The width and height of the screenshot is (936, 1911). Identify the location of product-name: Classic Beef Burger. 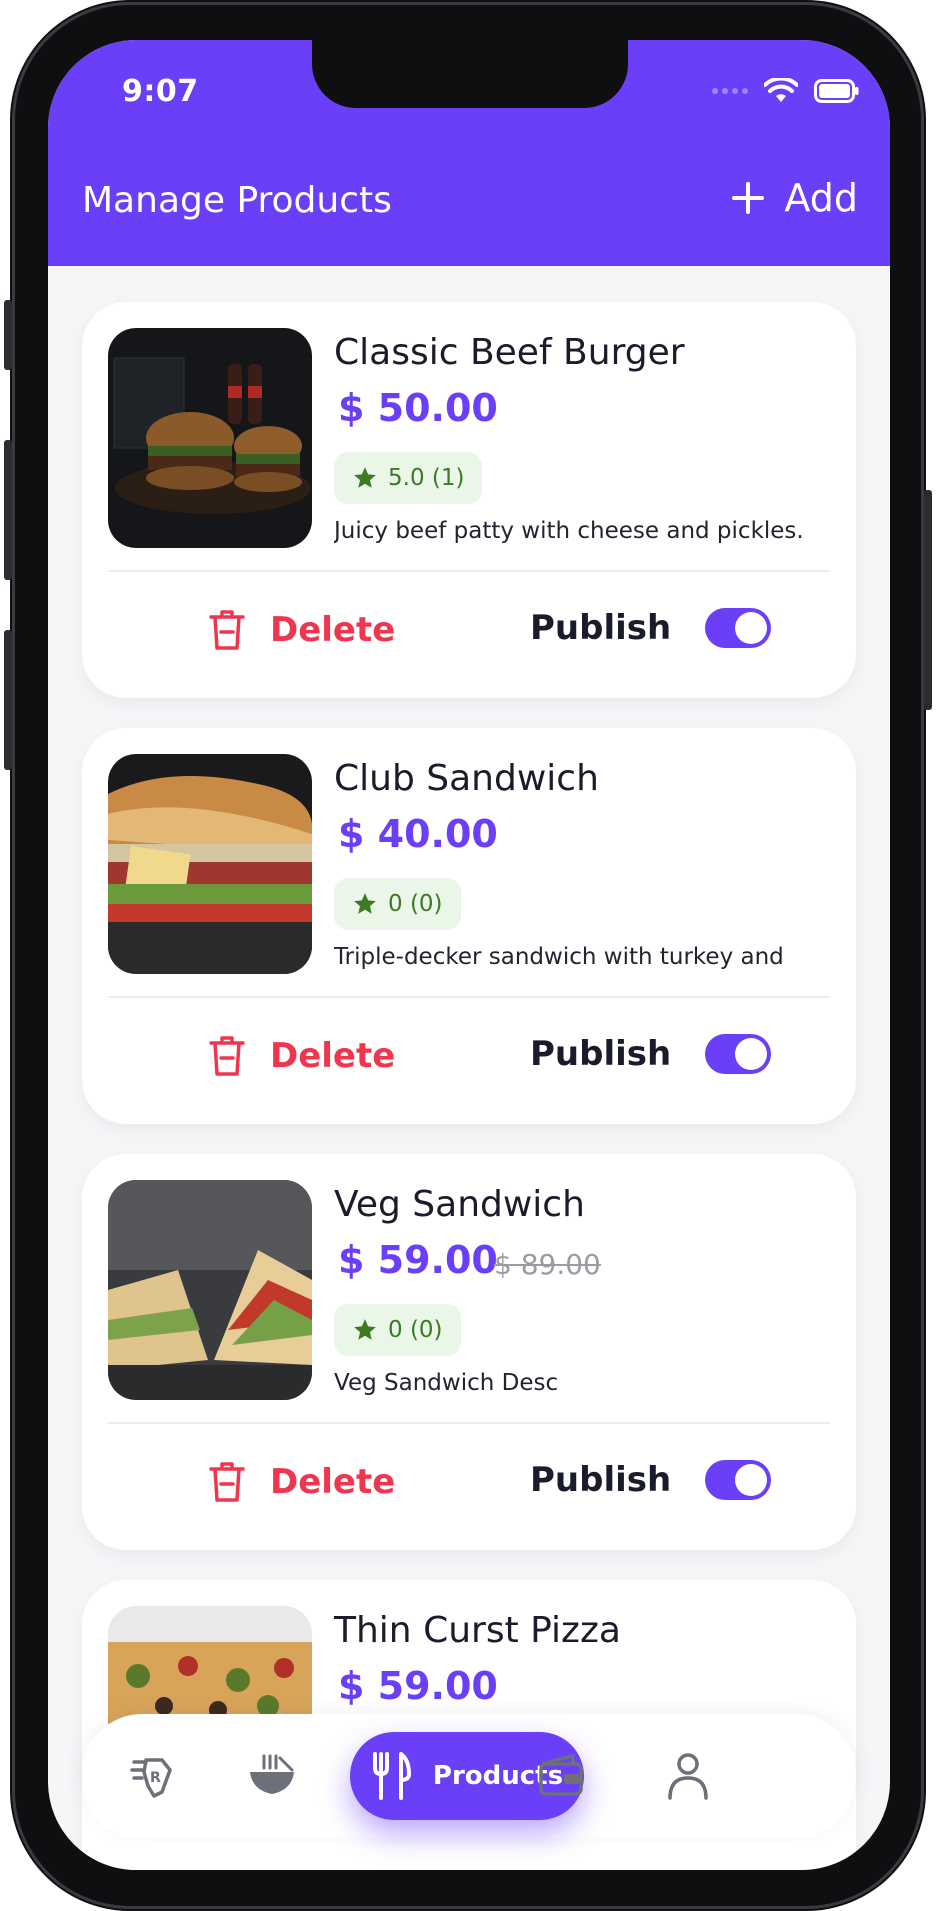
(509, 352).